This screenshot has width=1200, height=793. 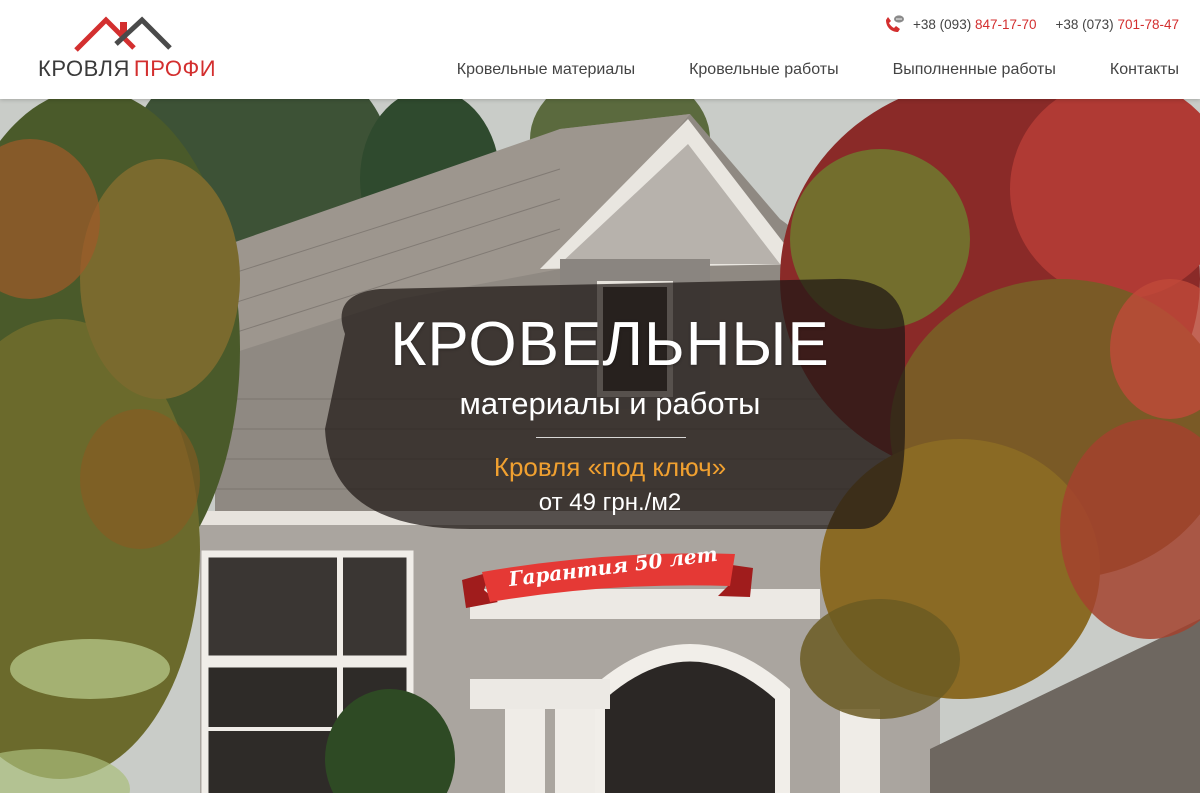 I want to click on nav-completed-works: Выполненные работы, so click(x=974, y=70).